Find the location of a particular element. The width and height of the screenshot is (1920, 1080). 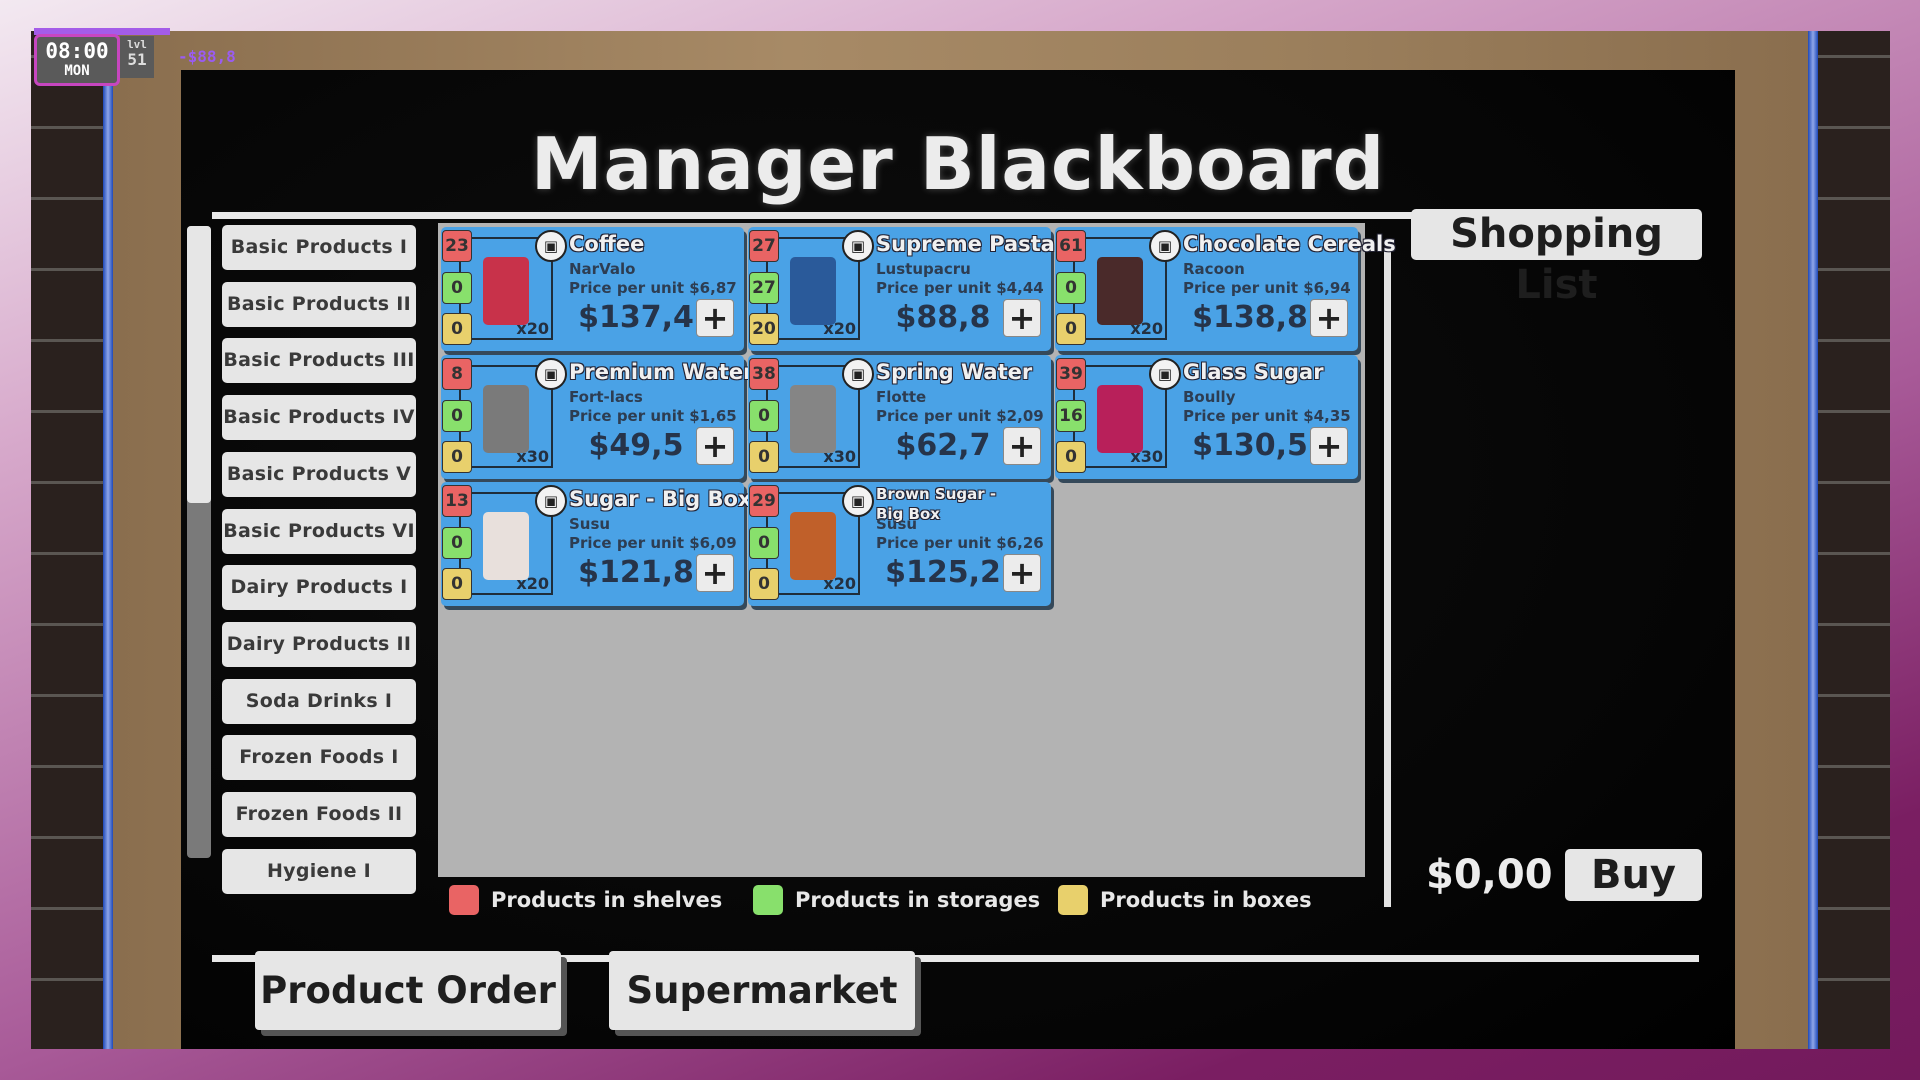

category-button: Basic Products I is located at coordinates (319, 247).